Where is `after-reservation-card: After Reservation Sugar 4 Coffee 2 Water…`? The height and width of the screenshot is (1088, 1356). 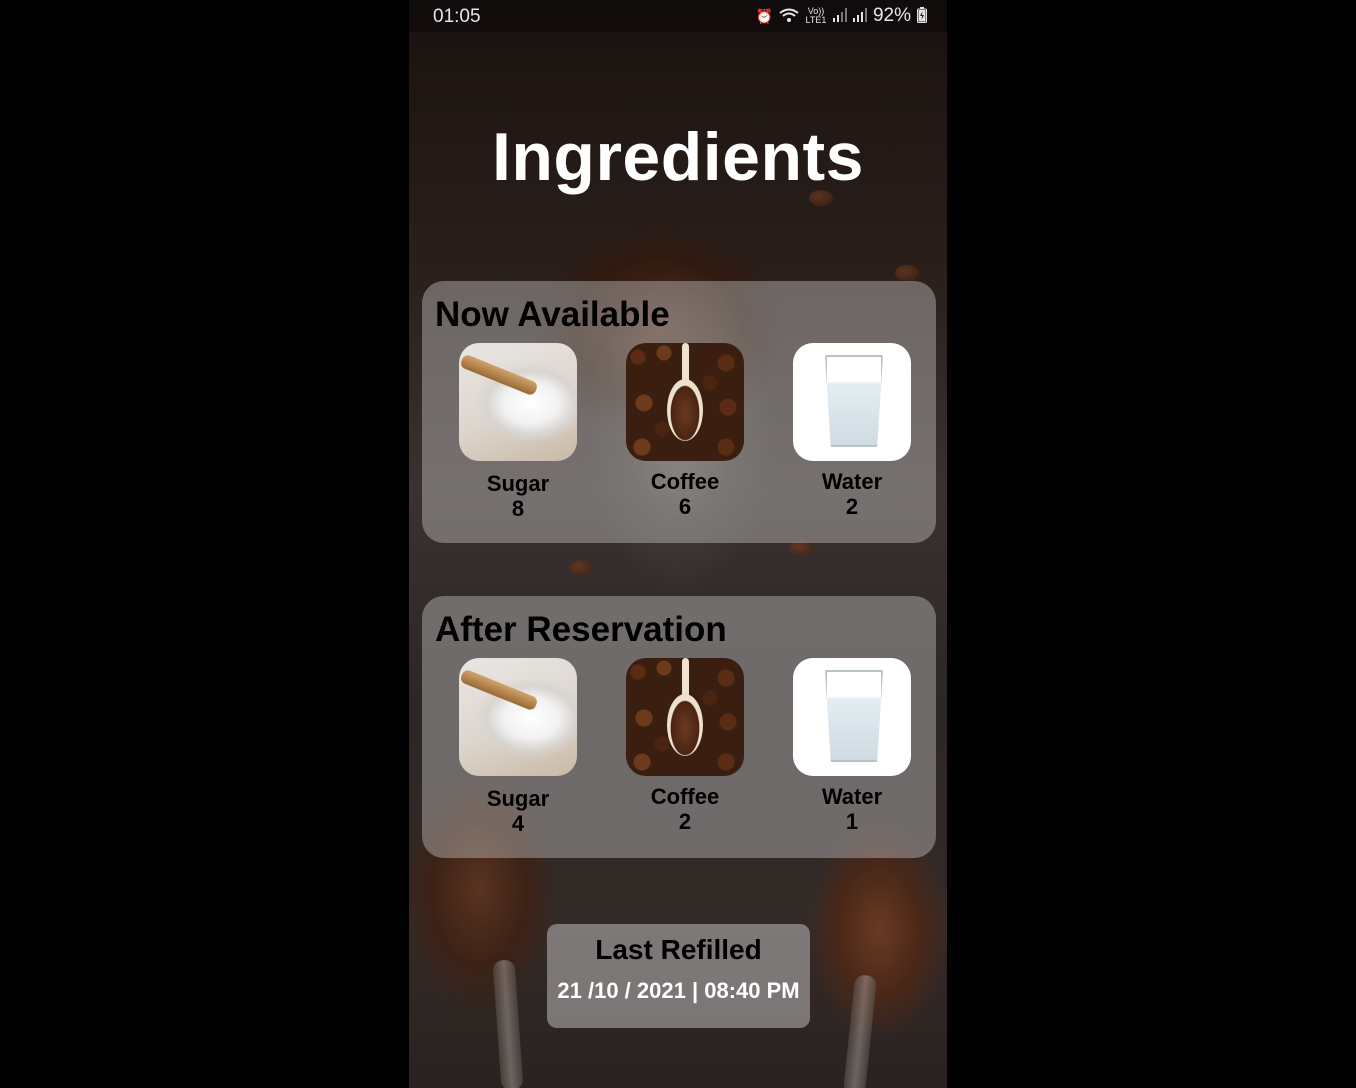 after-reservation-card: After Reservation Sugar 4 Coffee 2 Water… is located at coordinates (679, 727).